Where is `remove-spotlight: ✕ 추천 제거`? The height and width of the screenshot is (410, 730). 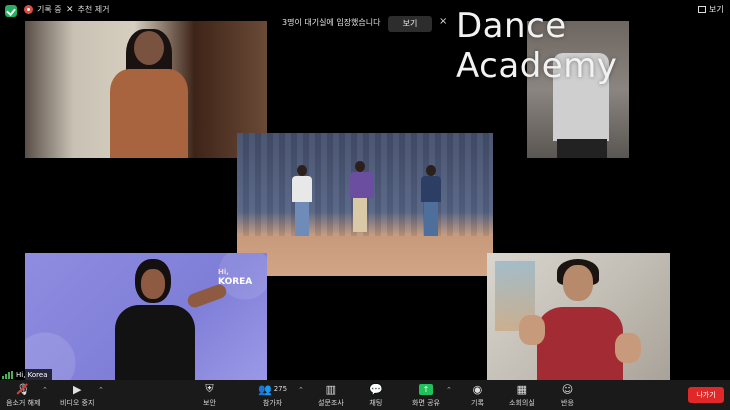
remove-spotlight: ✕ 추천 제거 is located at coordinates (88, 9).